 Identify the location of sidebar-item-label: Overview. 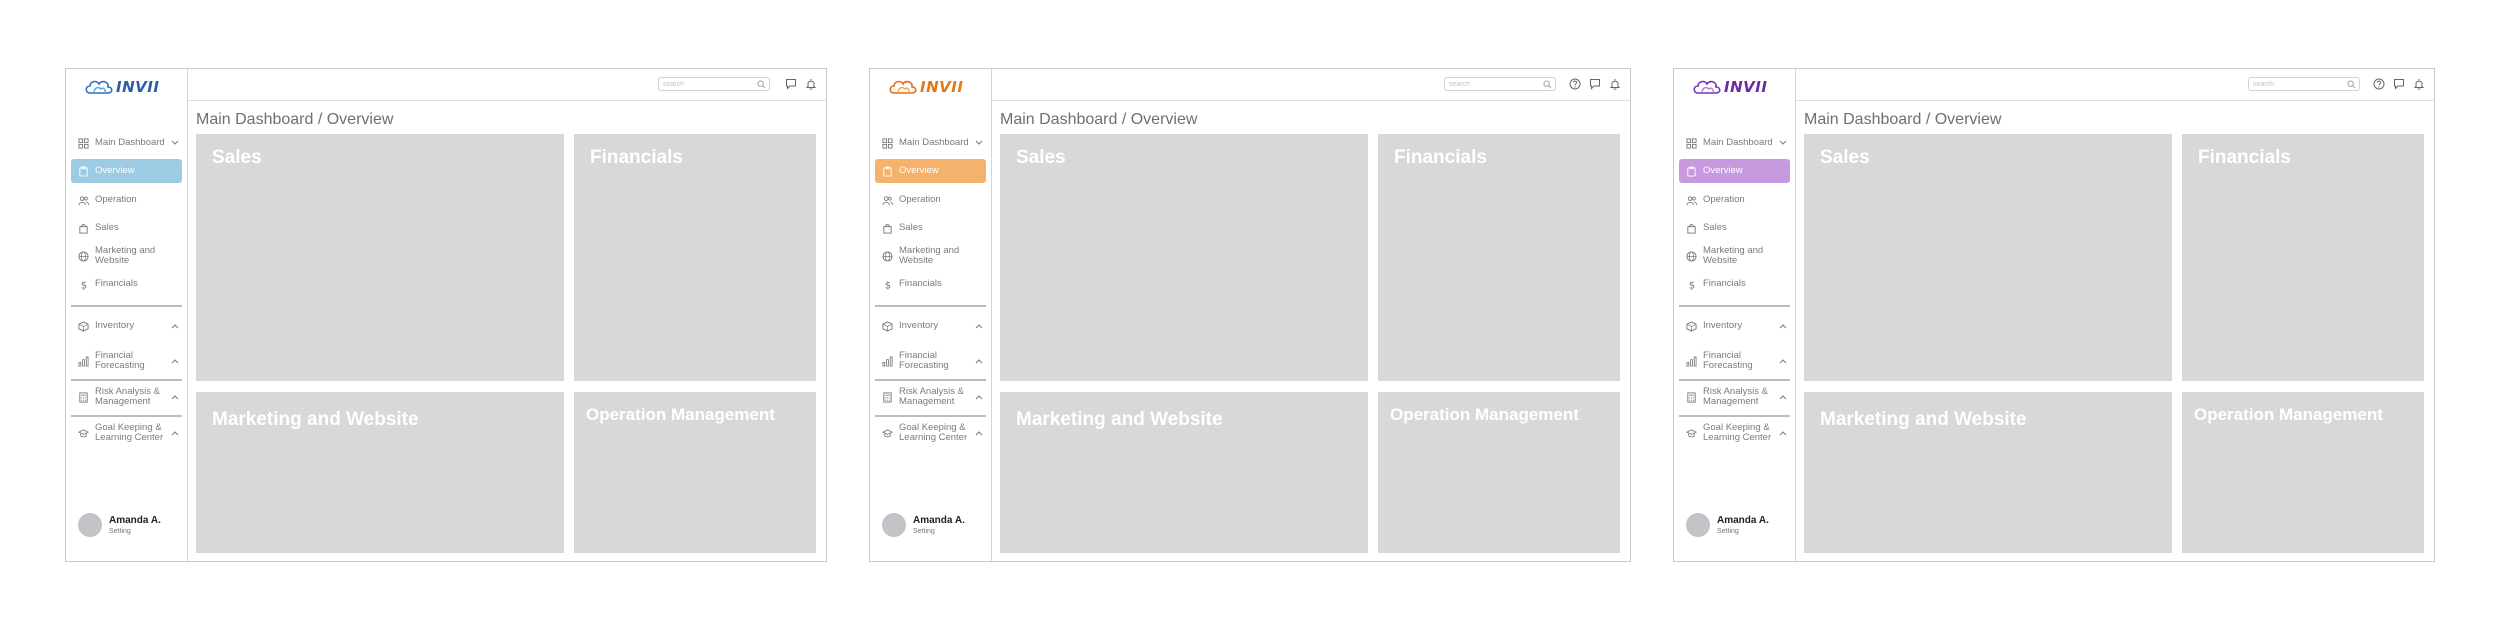
(919, 170).